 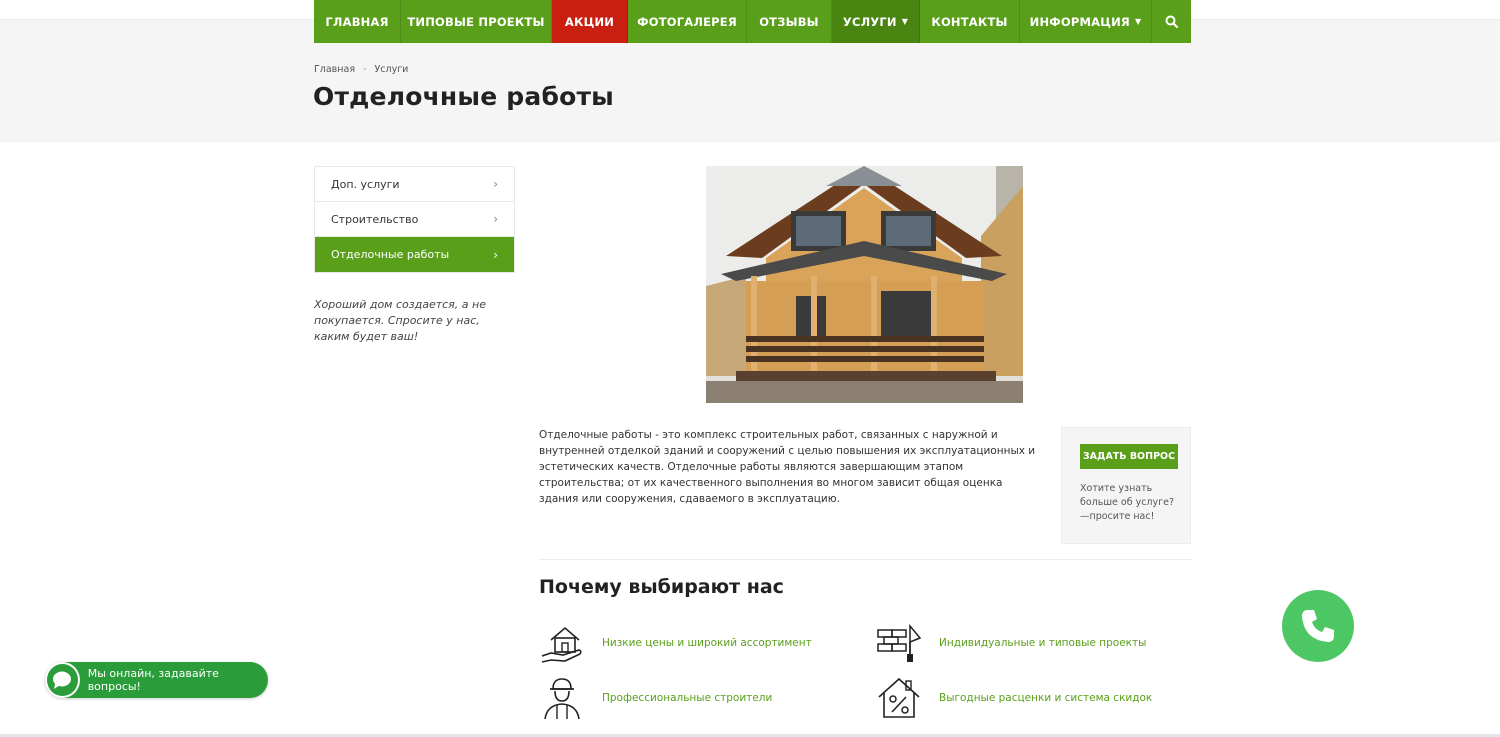 I want to click on nav-label: ГЛАВНАЯ, so click(x=357, y=21).